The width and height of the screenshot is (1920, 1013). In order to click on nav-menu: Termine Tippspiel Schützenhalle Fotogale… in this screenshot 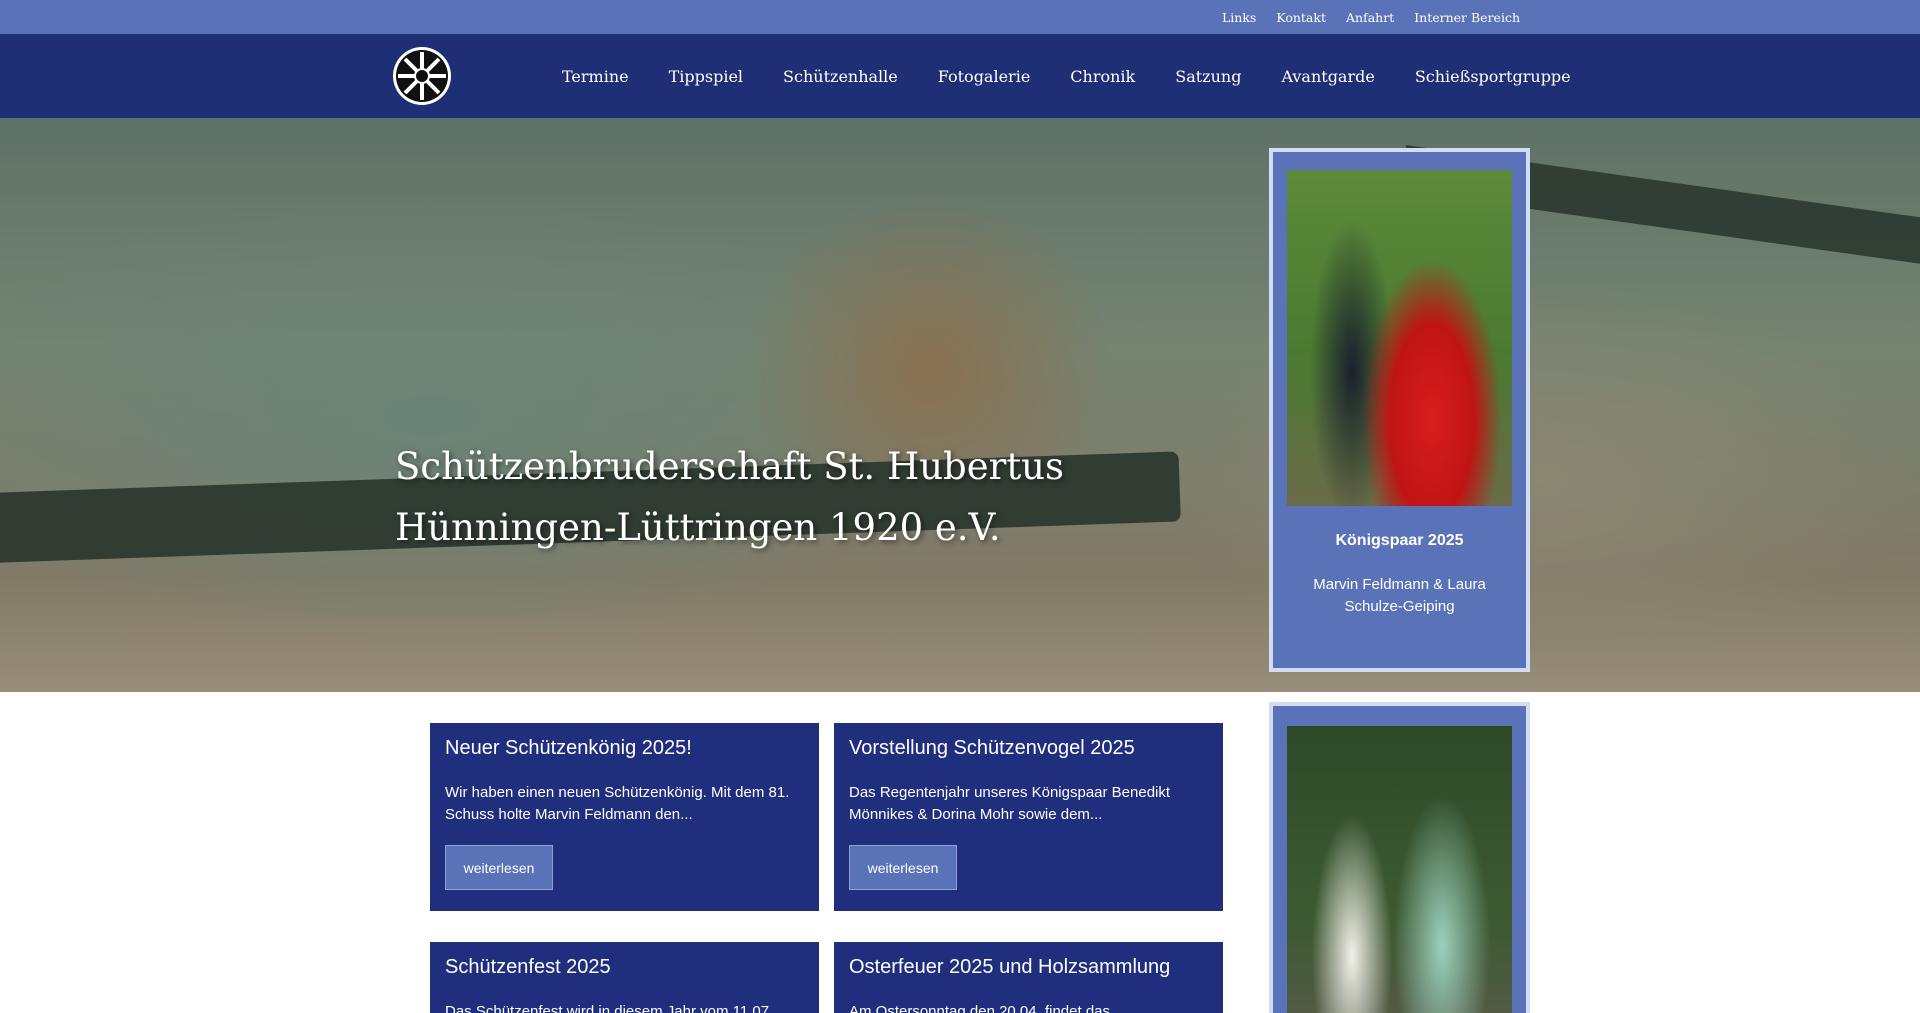, I will do `click(1066, 76)`.